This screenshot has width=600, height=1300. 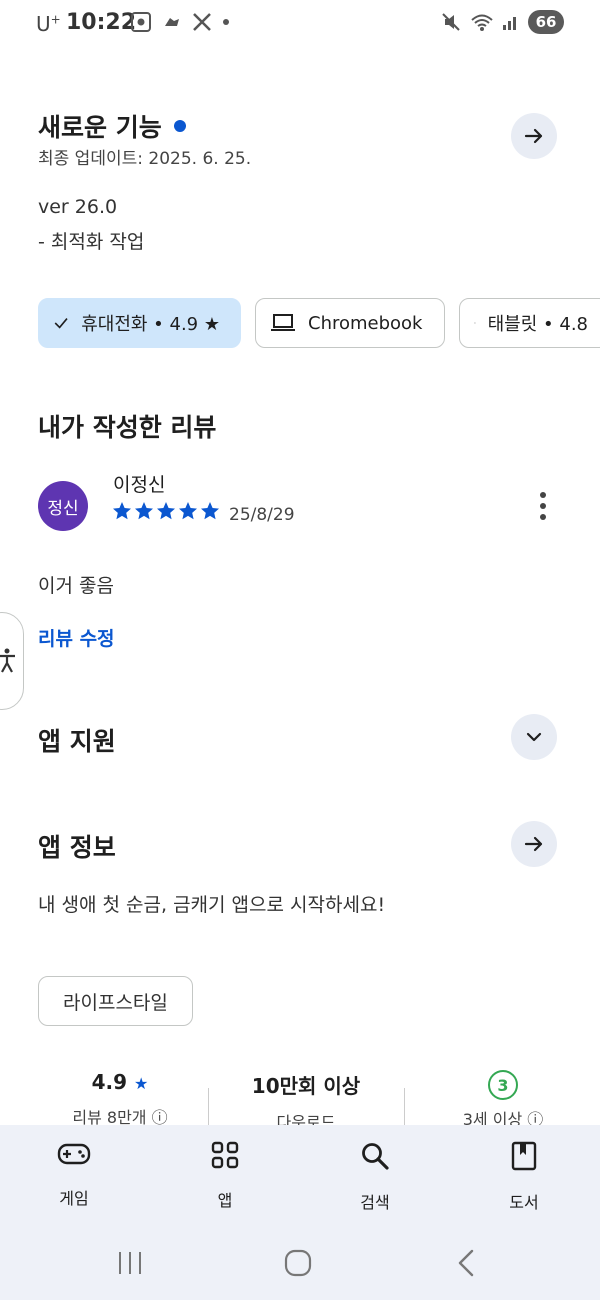 What do you see at coordinates (74, 1154) in the screenshot?
I see `gamepad-icon` at bounding box center [74, 1154].